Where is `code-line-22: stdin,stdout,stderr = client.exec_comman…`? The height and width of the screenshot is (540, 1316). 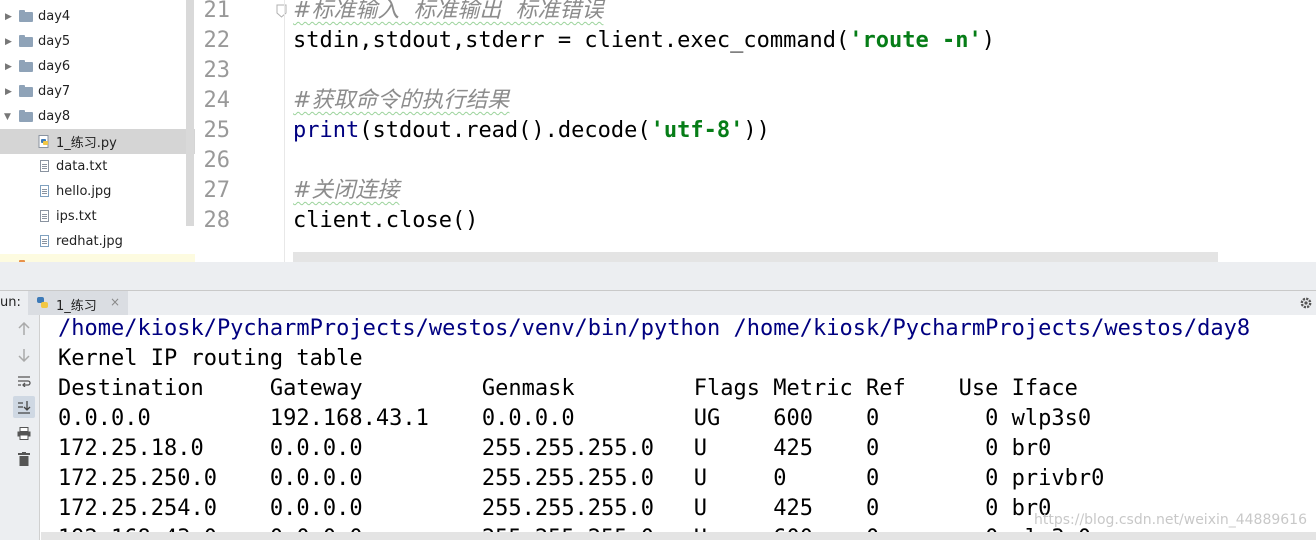
code-line-22: stdin,stdout,stderr = client.exec_comman… is located at coordinates (644, 41).